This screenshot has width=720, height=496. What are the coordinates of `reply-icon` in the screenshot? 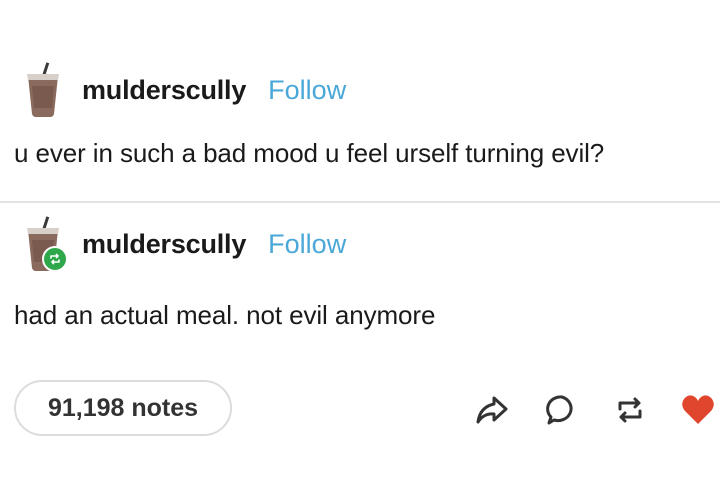 It's located at (559, 410).